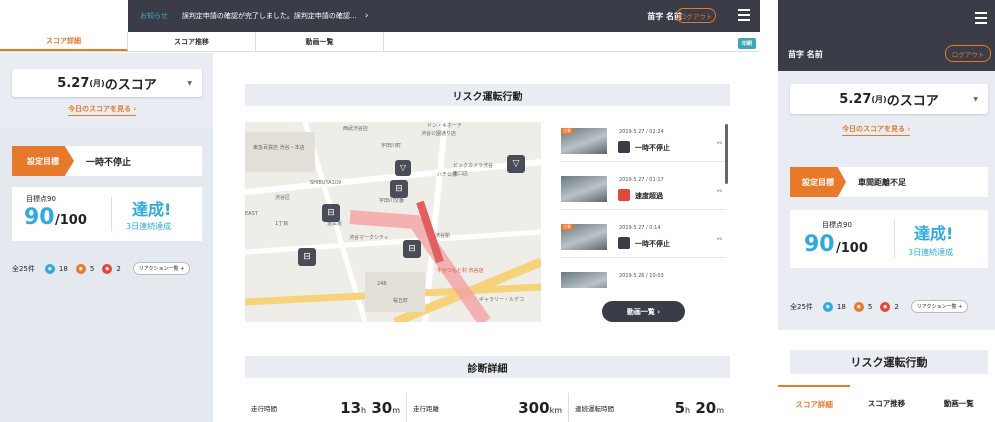  I want to click on list-scrollbar, so click(726, 154).